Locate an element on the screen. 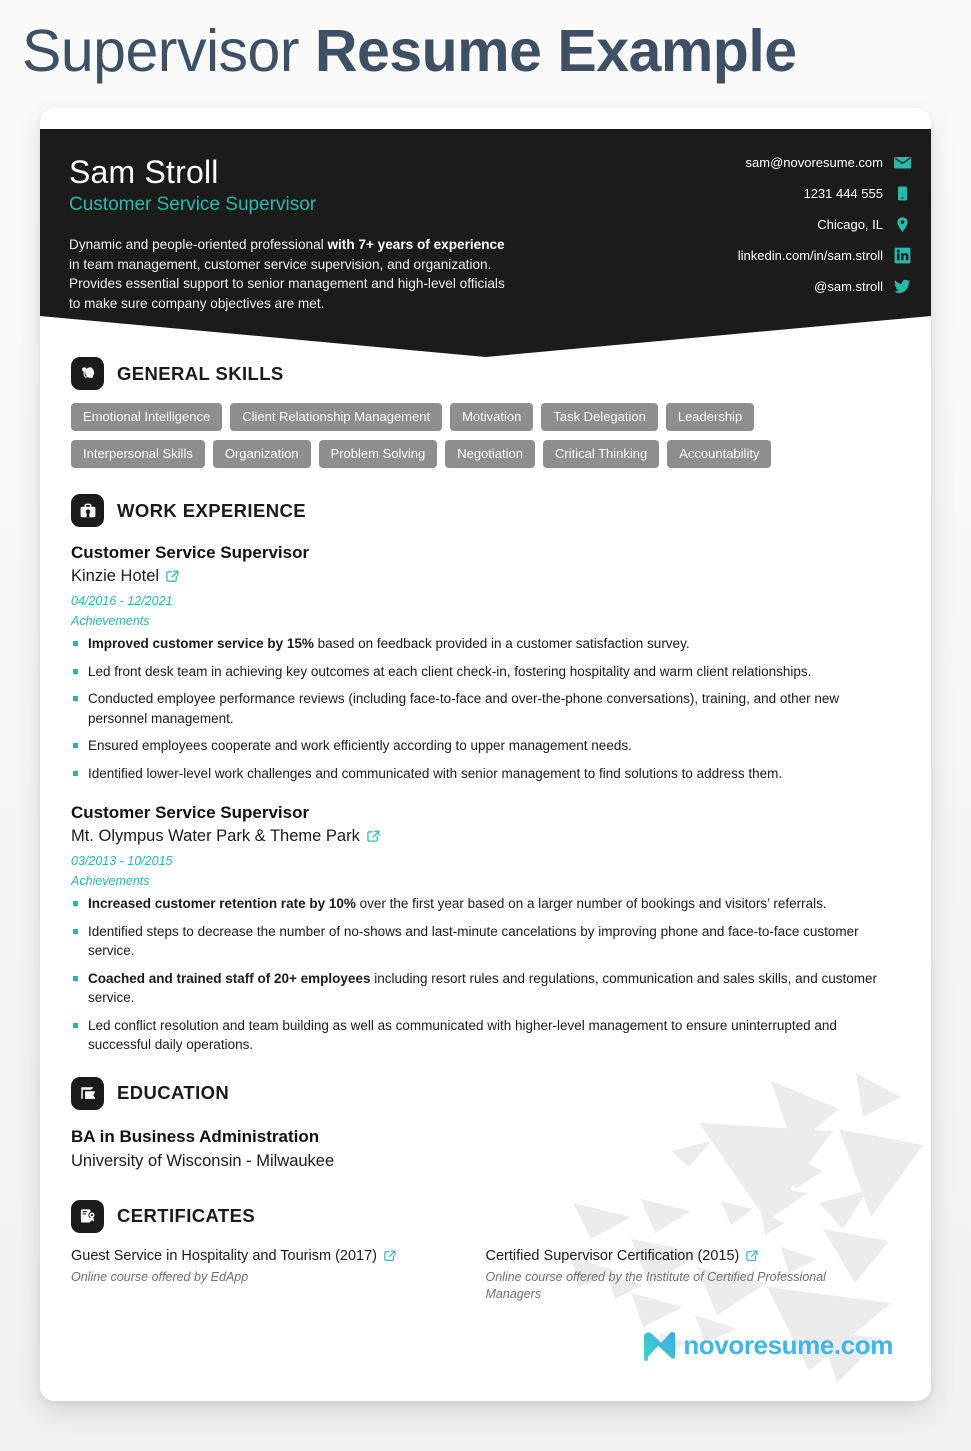 The height and width of the screenshot is (1451, 971). contact-twitter-text: @sam.stroll is located at coordinates (848, 286).